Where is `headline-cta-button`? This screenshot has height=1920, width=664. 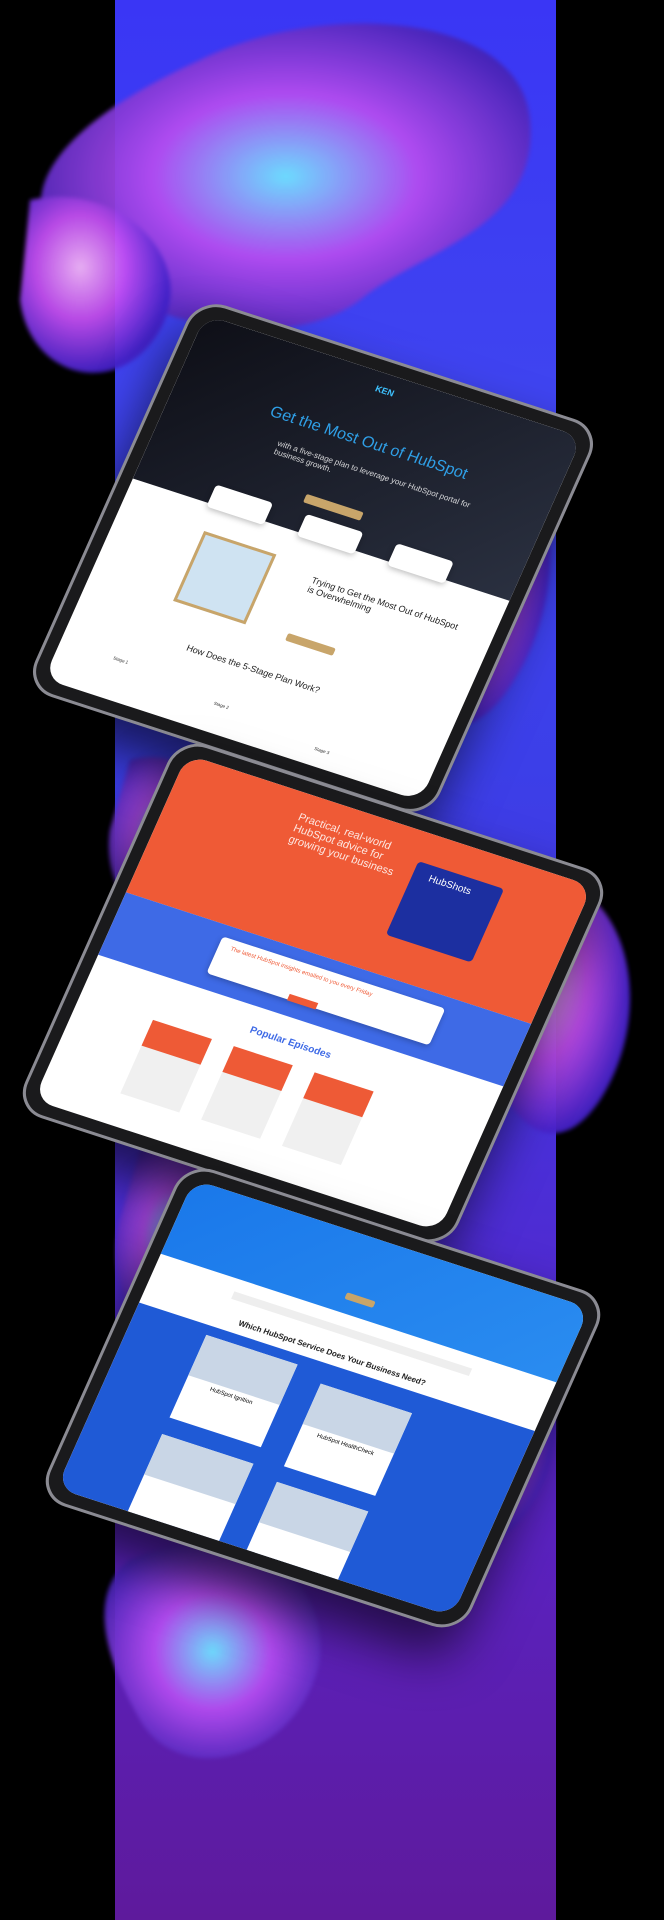 headline-cta-button is located at coordinates (310, 644).